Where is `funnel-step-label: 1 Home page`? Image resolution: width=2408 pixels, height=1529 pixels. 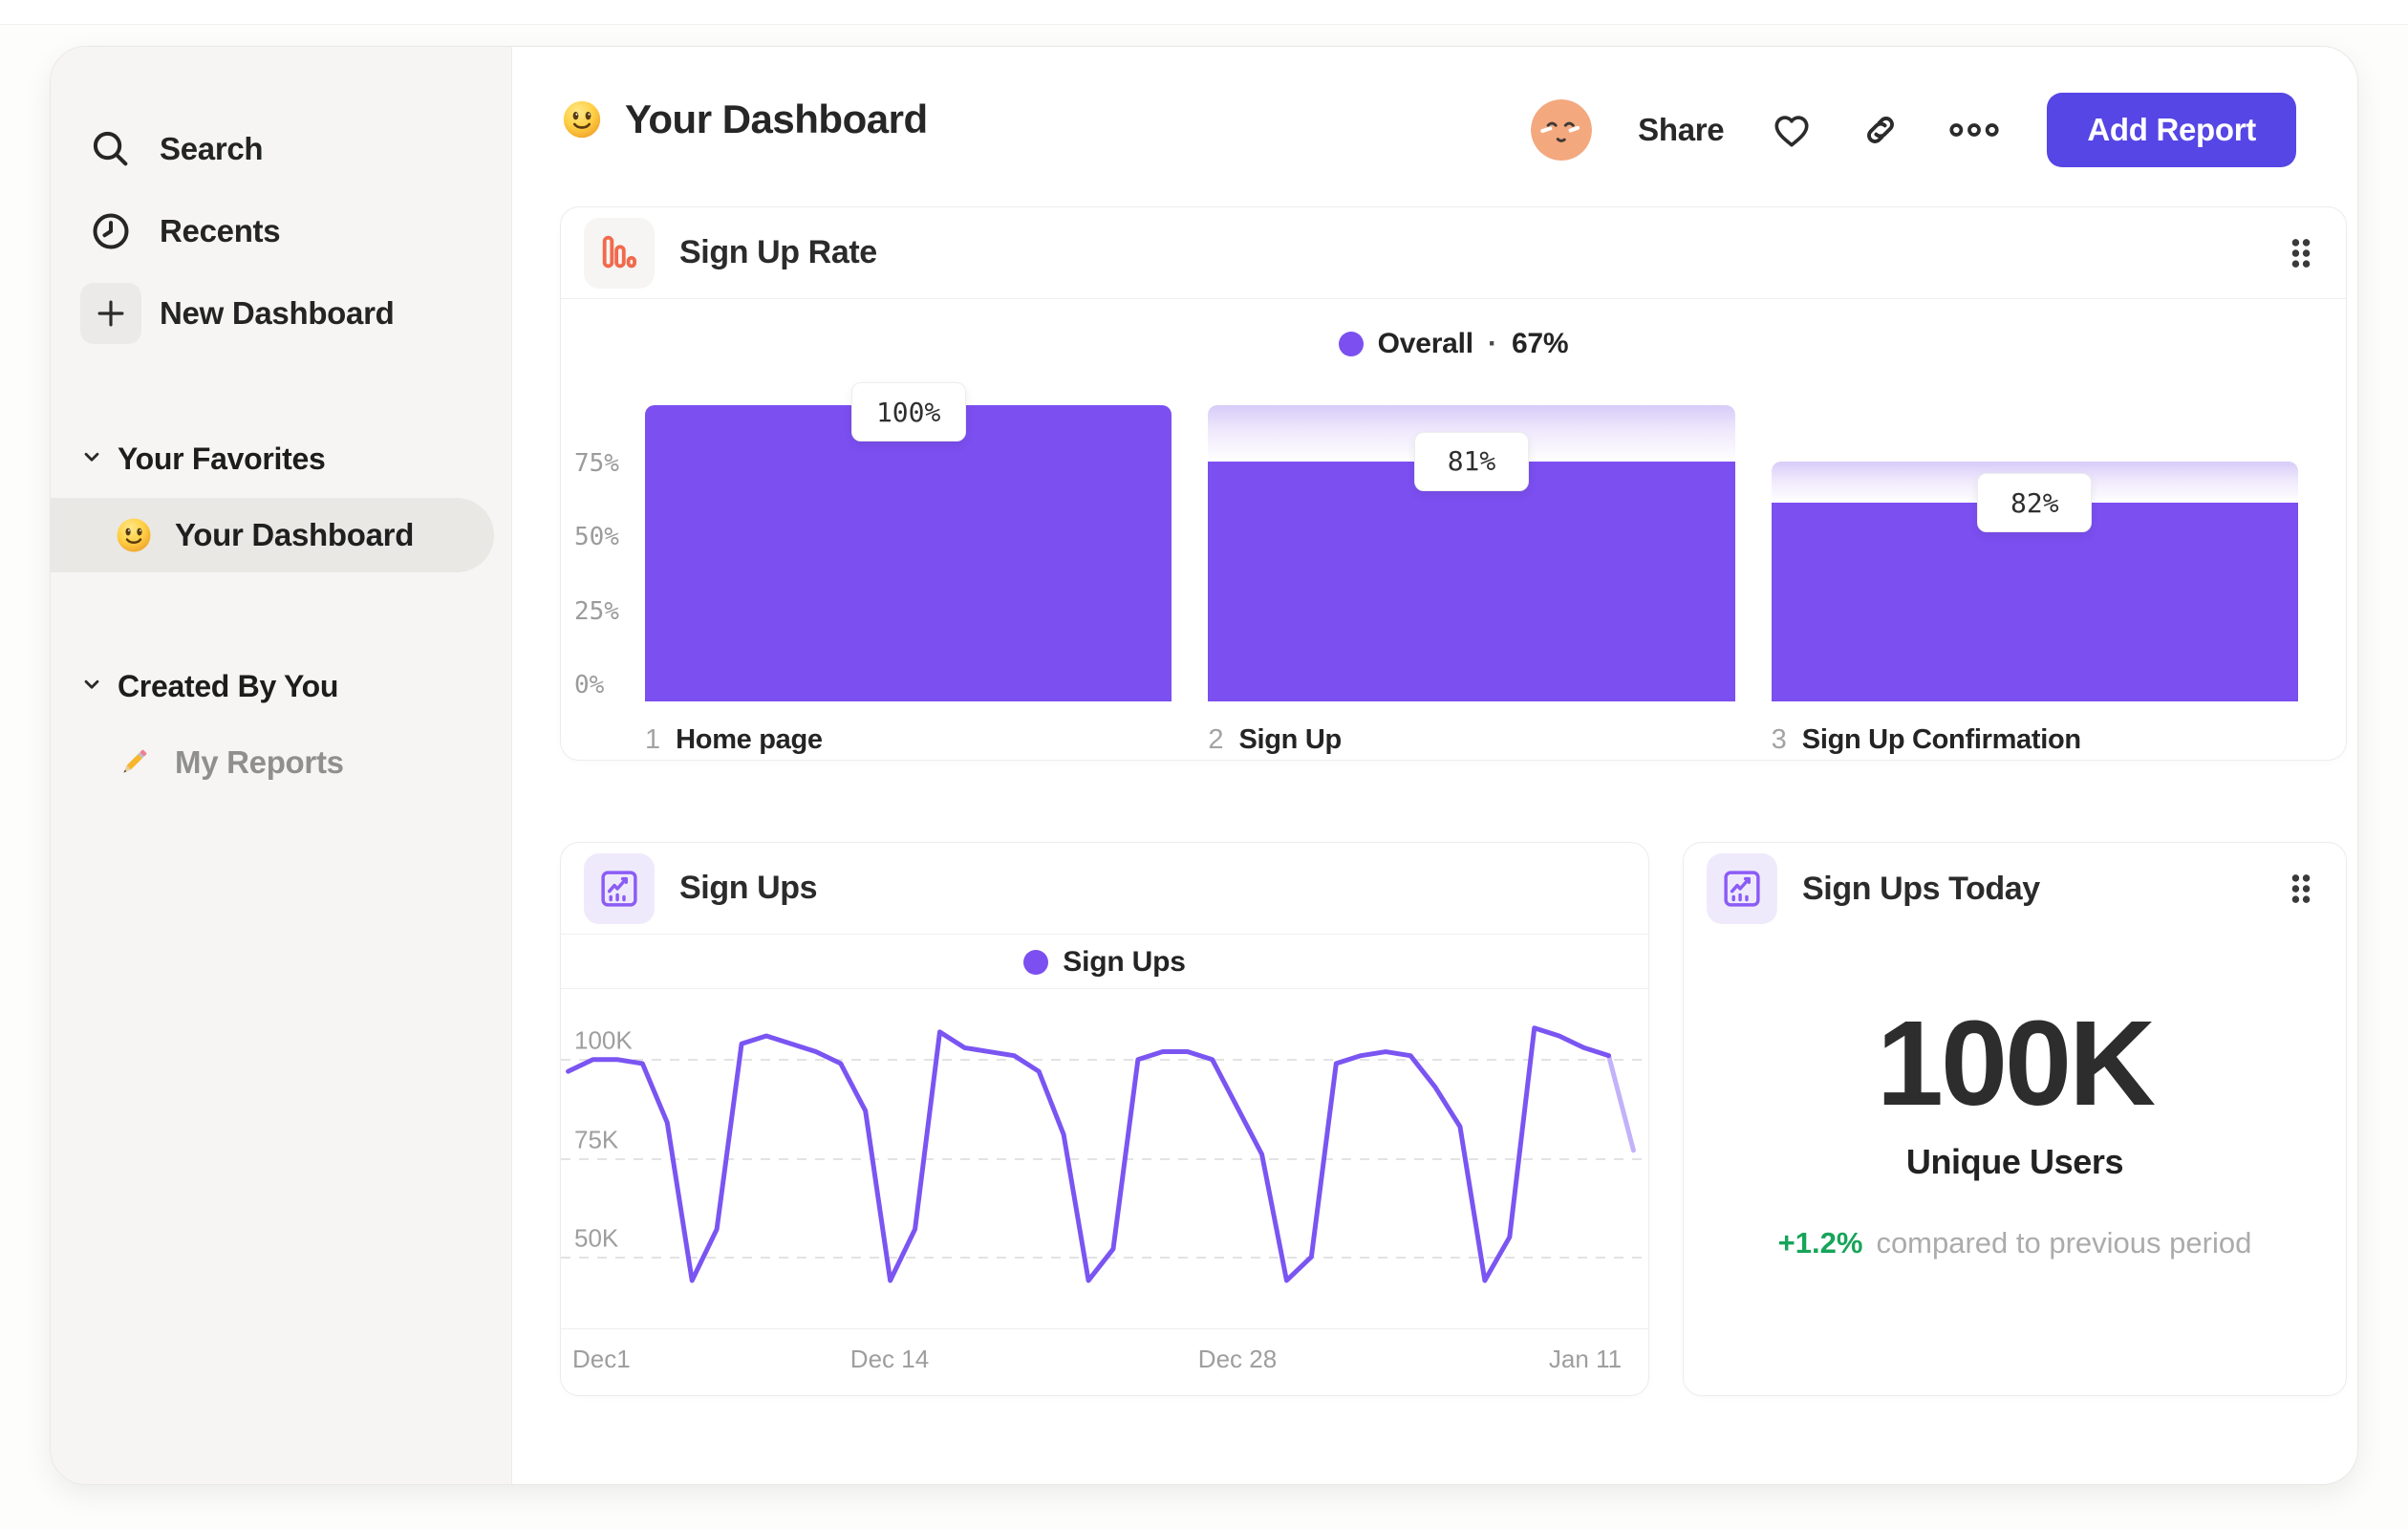 funnel-step-label: 1 Home page is located at coordinates (734, 739).